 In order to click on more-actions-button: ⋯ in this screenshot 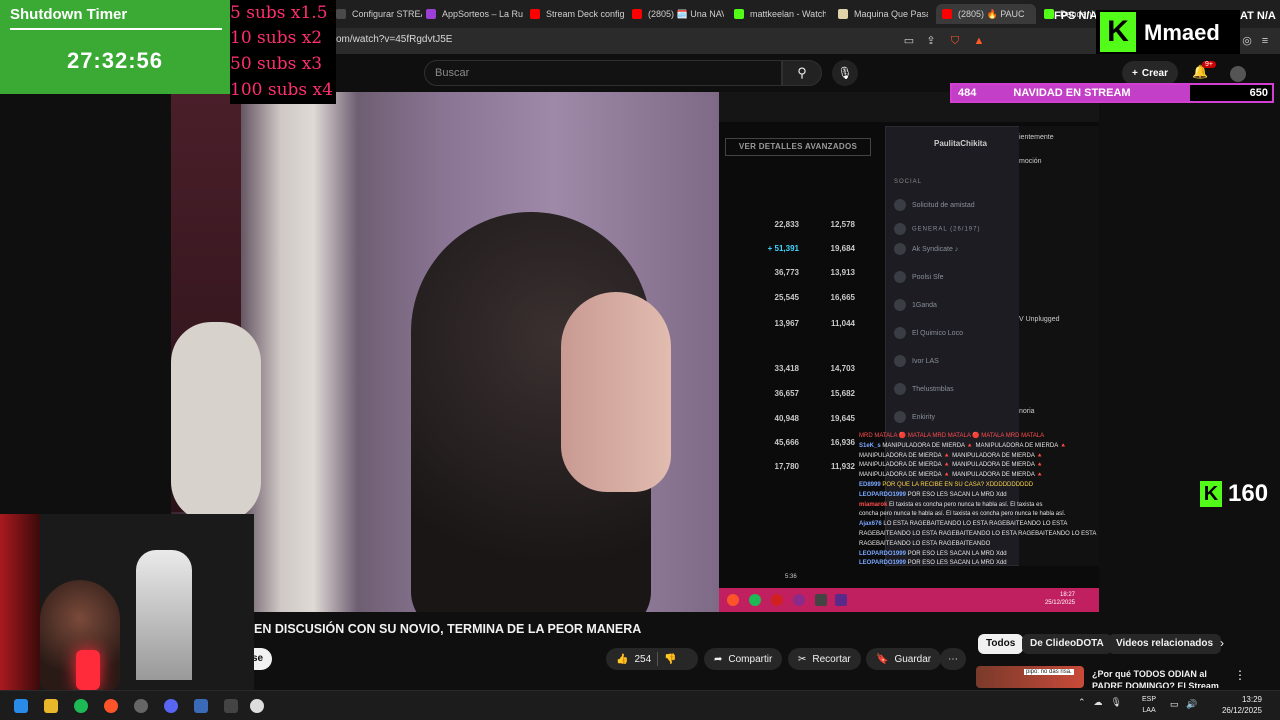, I will do `click(953, 659)`.